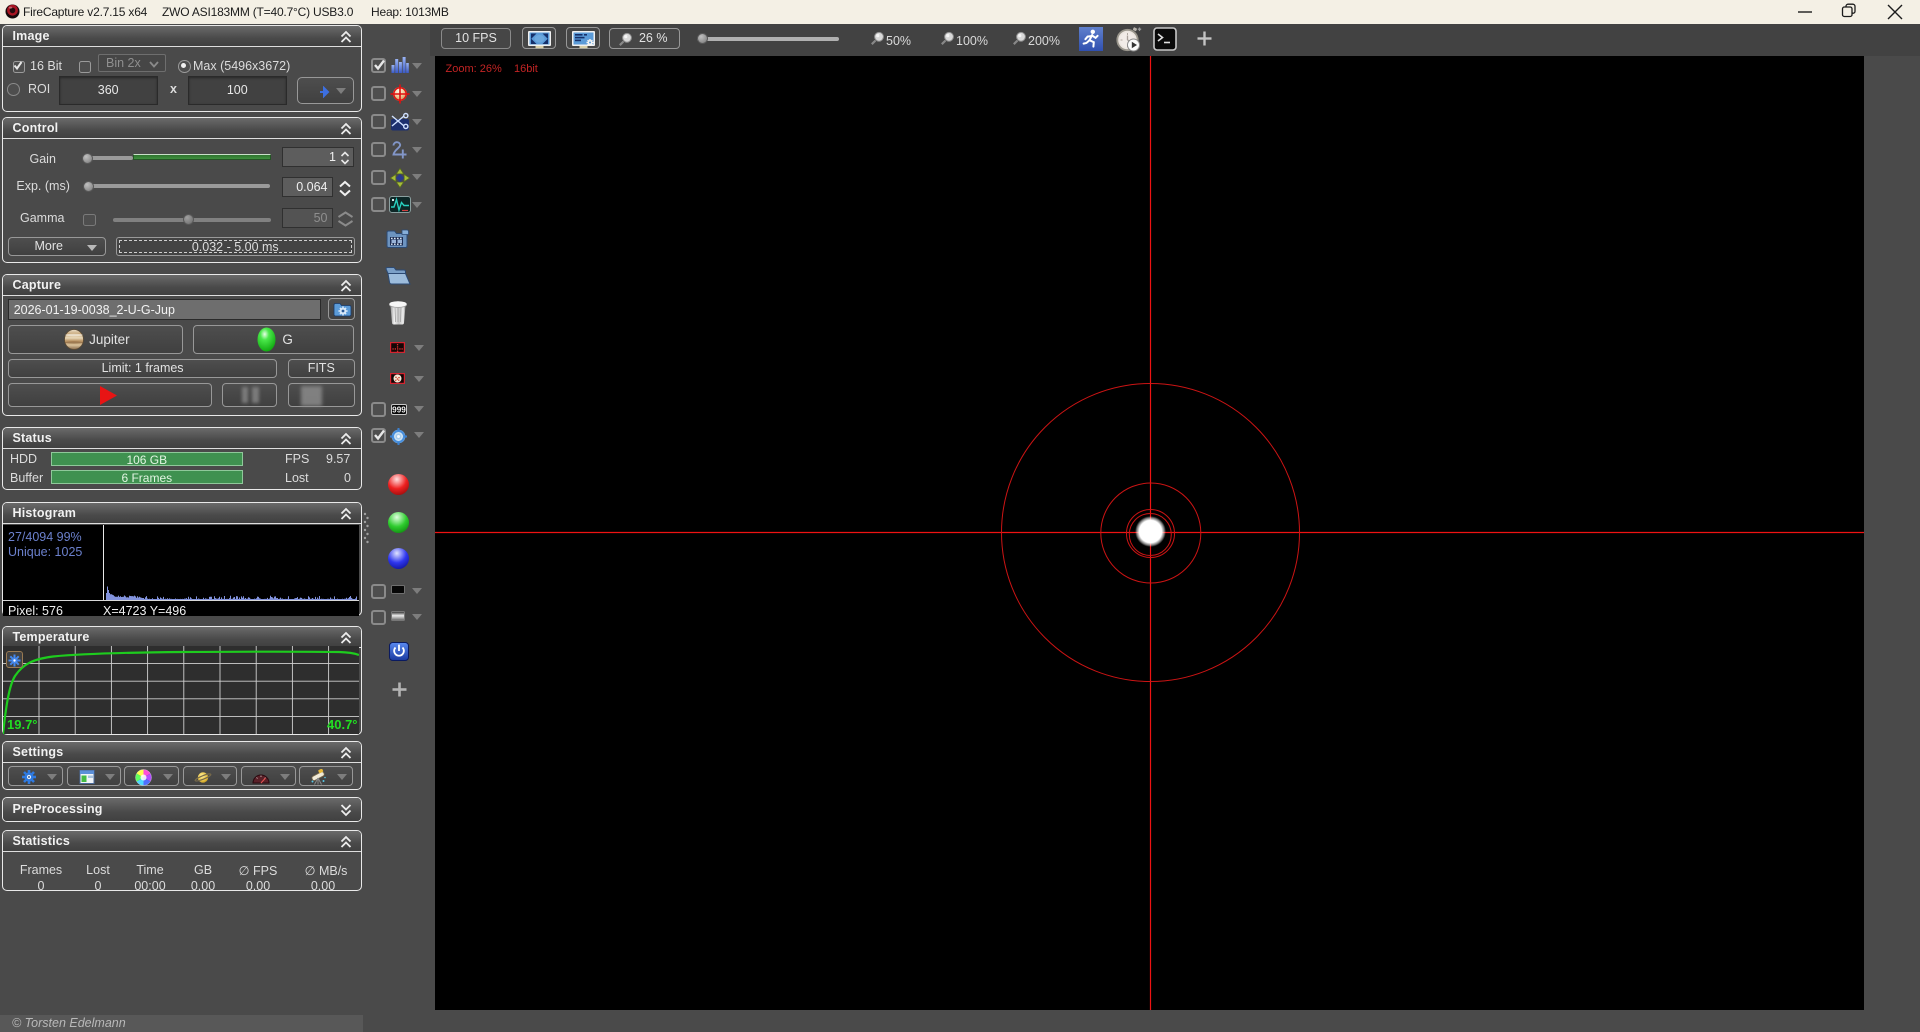  I want to click on svg-text: 16bit, so click(526, 69).